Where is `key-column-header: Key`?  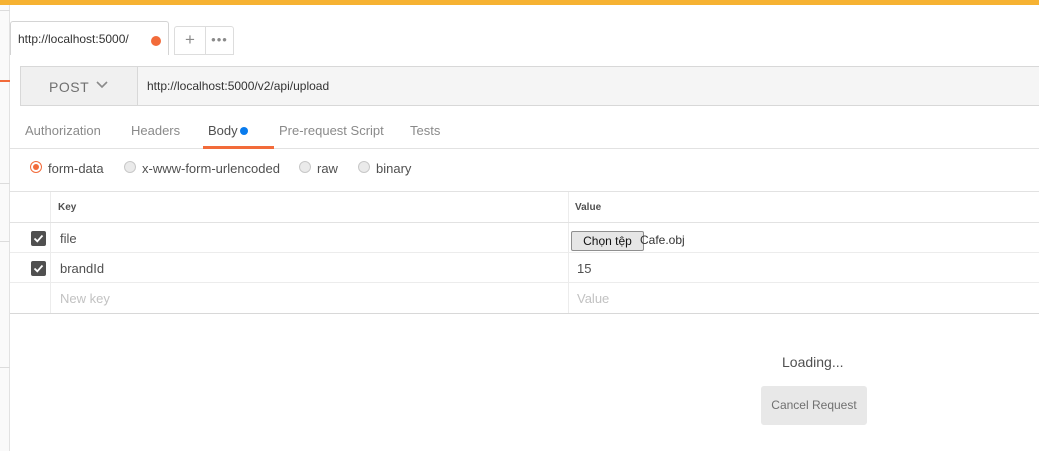 key-column-header: Key is located at coordinates (67, 207).